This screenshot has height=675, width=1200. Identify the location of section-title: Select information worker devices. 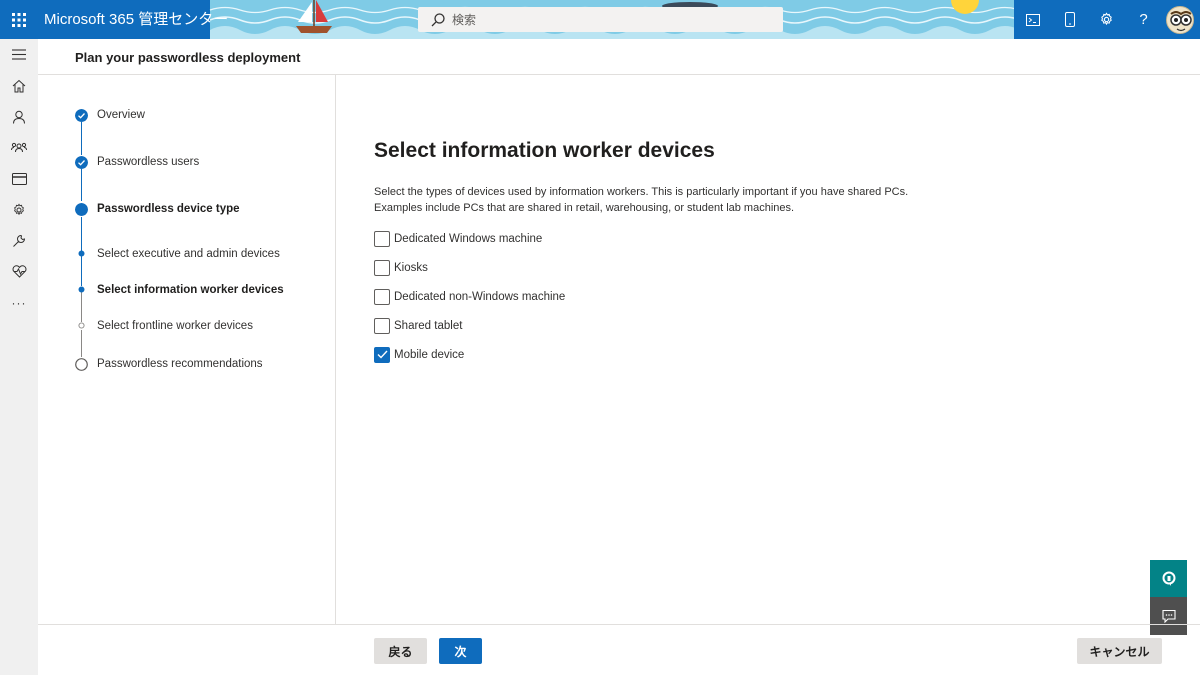
(544, 150).